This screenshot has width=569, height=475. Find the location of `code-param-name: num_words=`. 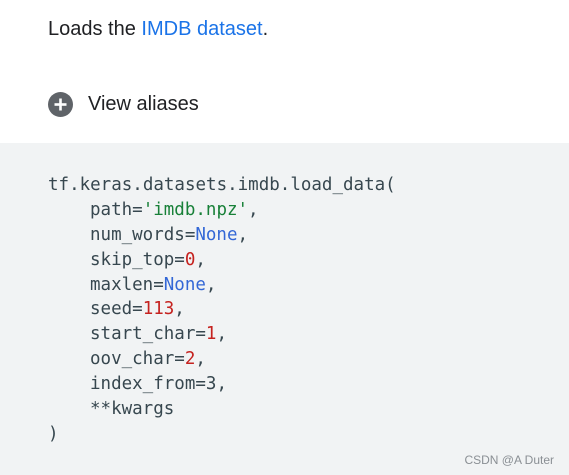

code-param-name: num_words= is located at coordinates (143, 234).